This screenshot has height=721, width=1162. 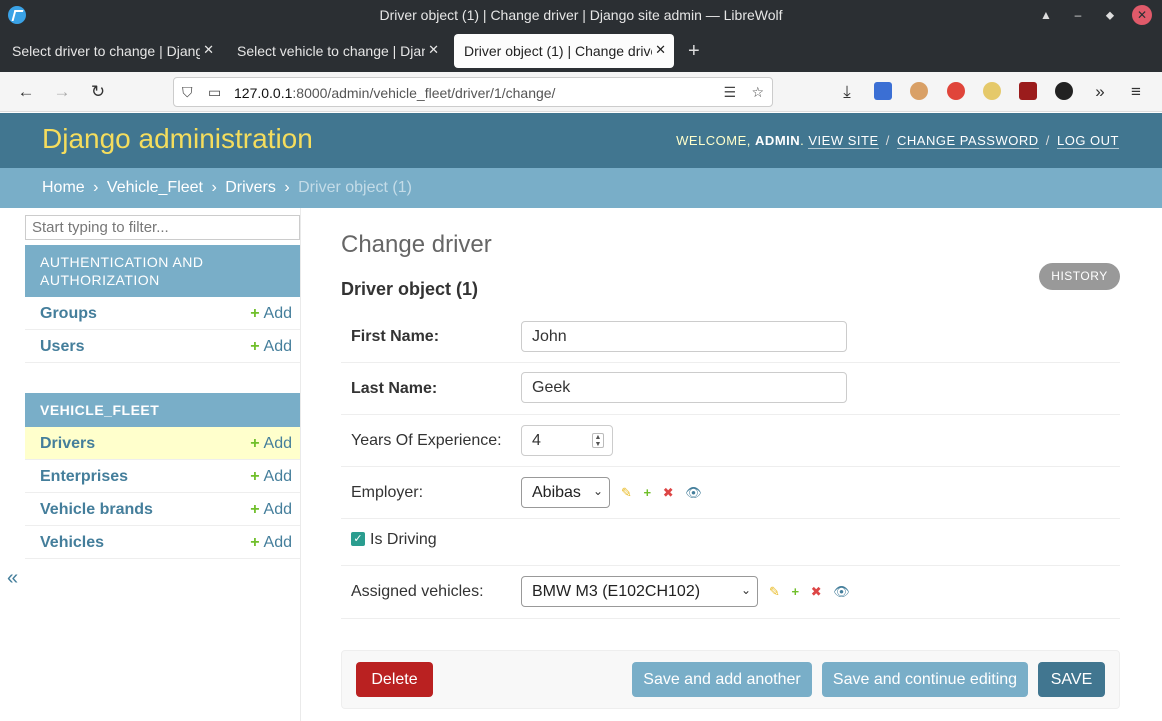 What do you see at coordinates (426, 440) in the screenshot?
I see `years-label: Years Of Experience:` at bounding box center [426, 440].